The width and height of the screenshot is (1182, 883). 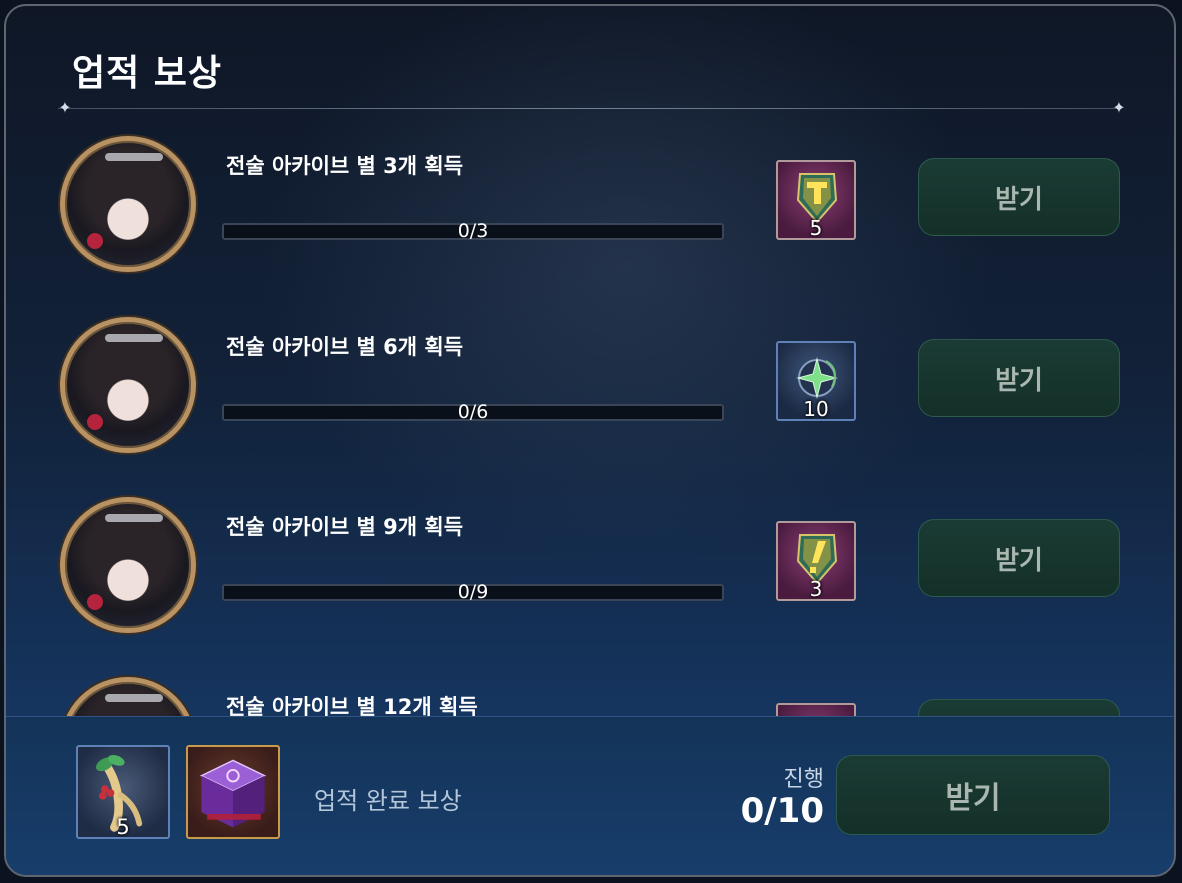 I want to click on reward-item: 5, so click(x=816, y=200).